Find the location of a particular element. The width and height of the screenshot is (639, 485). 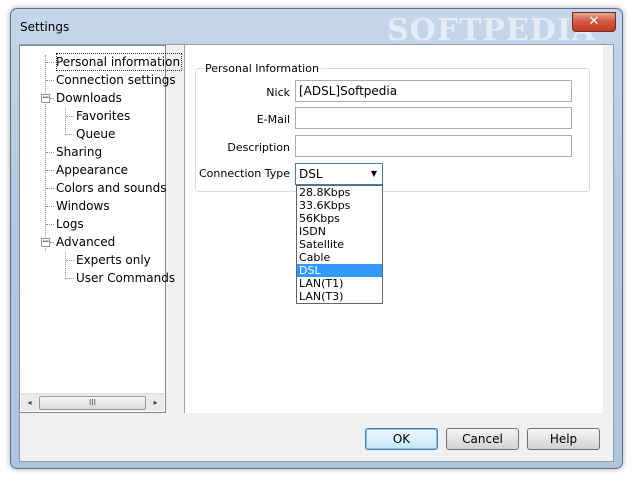

tree-item-appearance: Appearance is located at coordinates (92, 170).